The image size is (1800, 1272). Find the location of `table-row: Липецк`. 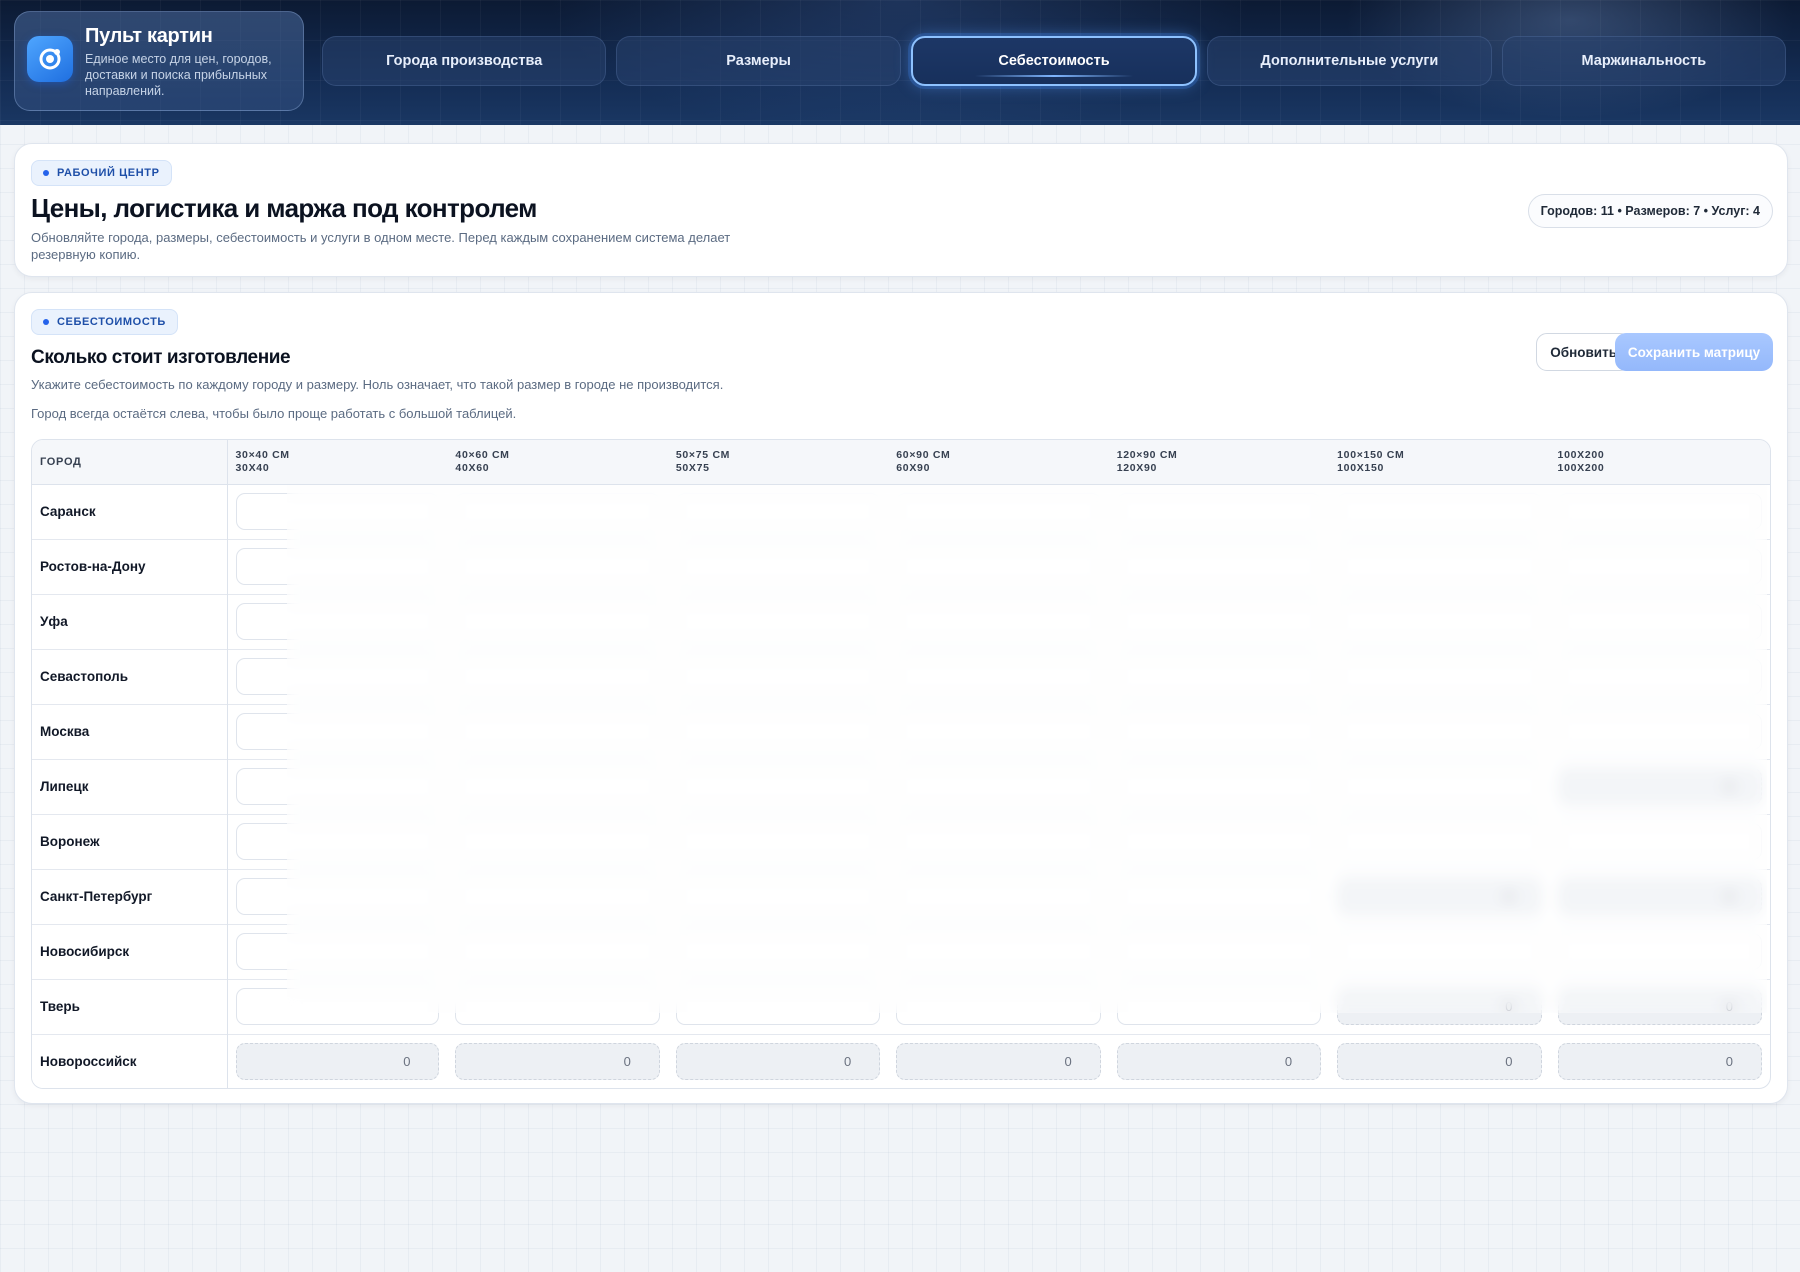

table-row: Липецк is located at coordinates (901, 786).